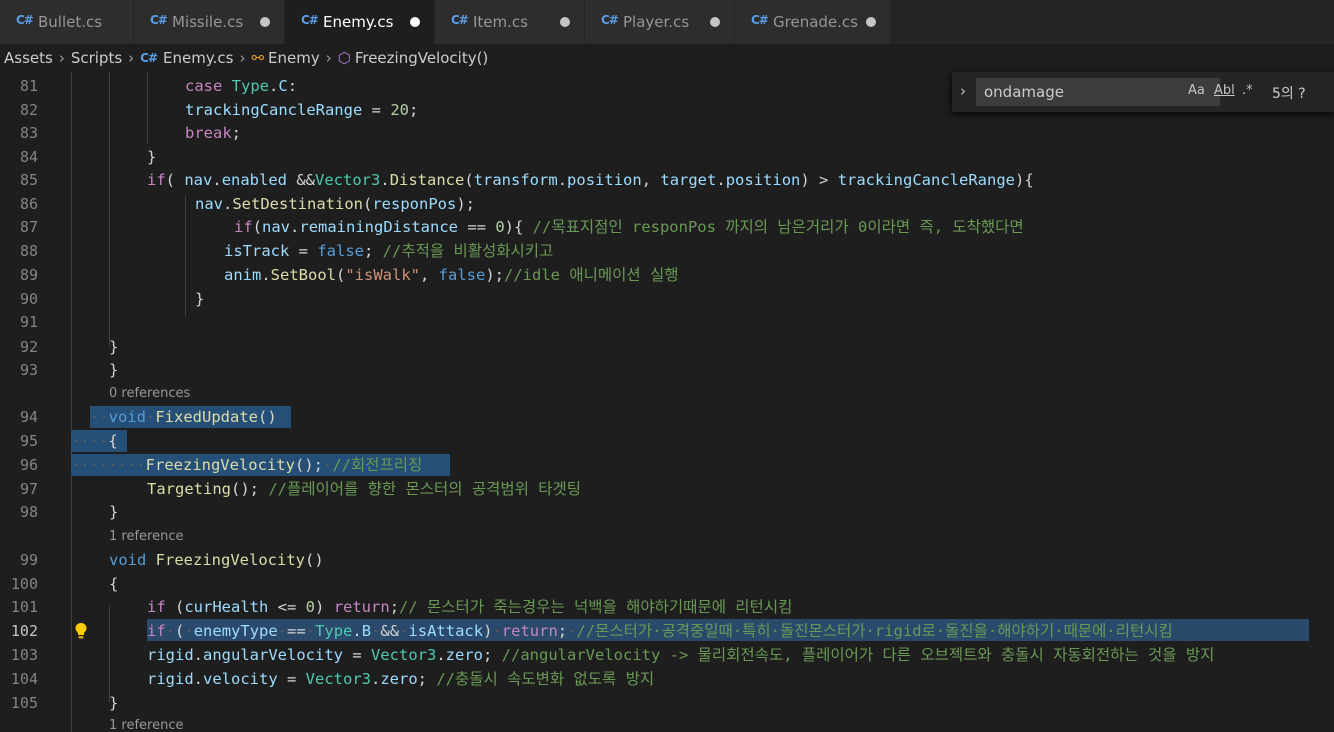 This screenshot has height=732, width=1334. What do you see at coordinates (1224, 90) in the screenshot?
I see `whole-word-icon: Abl` at bounding box center [1224, 90].